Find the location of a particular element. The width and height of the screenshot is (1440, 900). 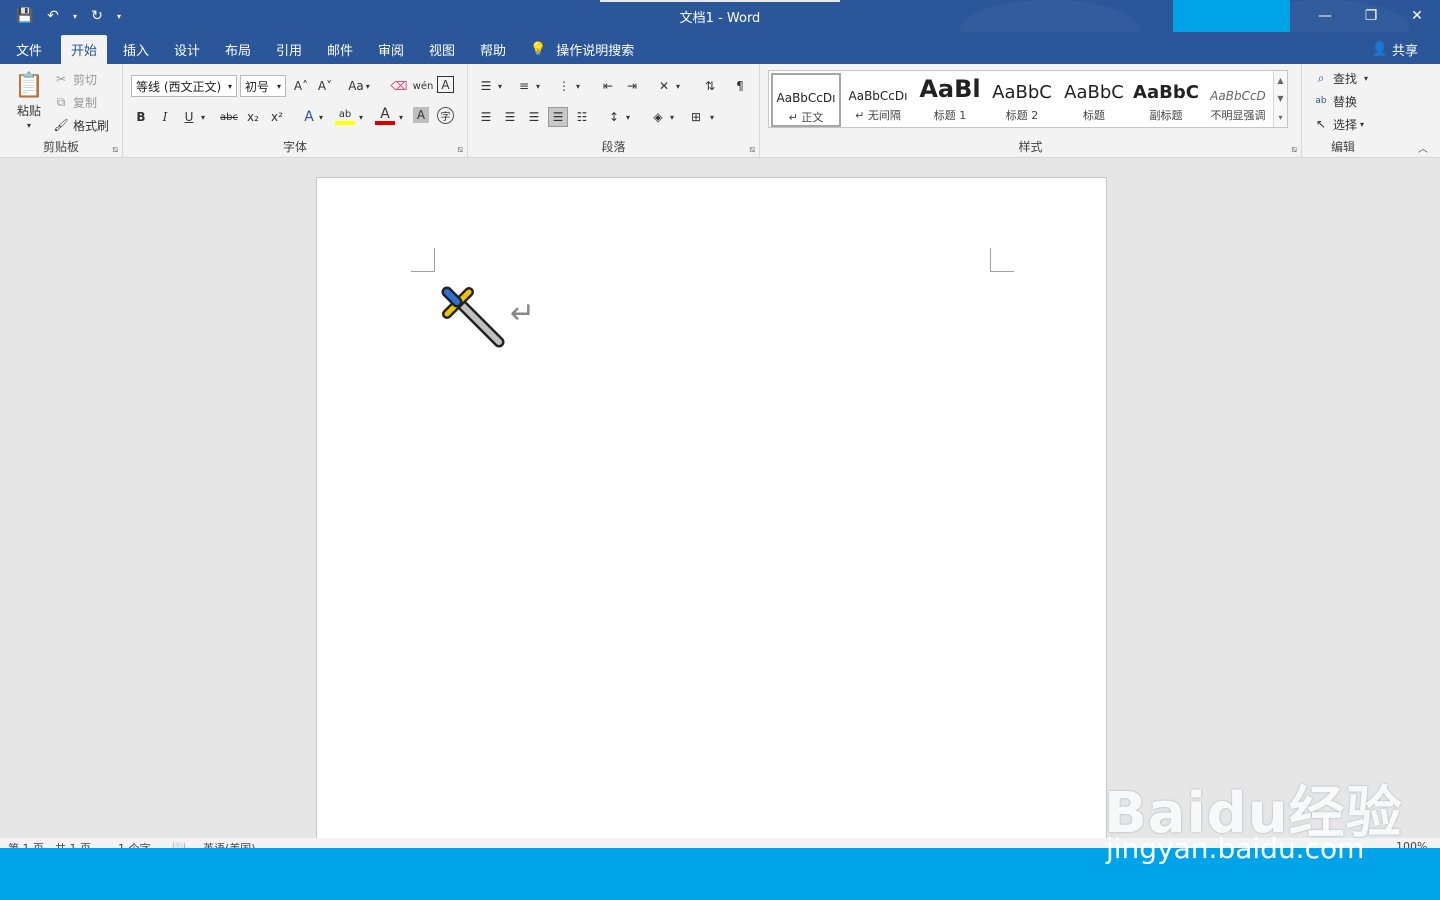

watermark: Baidu经验 jingyan.baidu.com is located at coordinates (1254, 808).